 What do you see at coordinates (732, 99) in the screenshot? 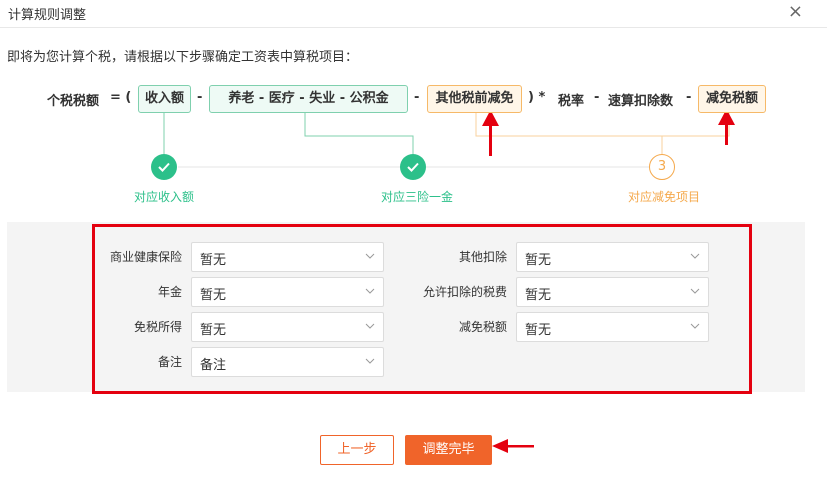
I see `formula-exemption-box: 减免税额` at bounding box center [732, 99].